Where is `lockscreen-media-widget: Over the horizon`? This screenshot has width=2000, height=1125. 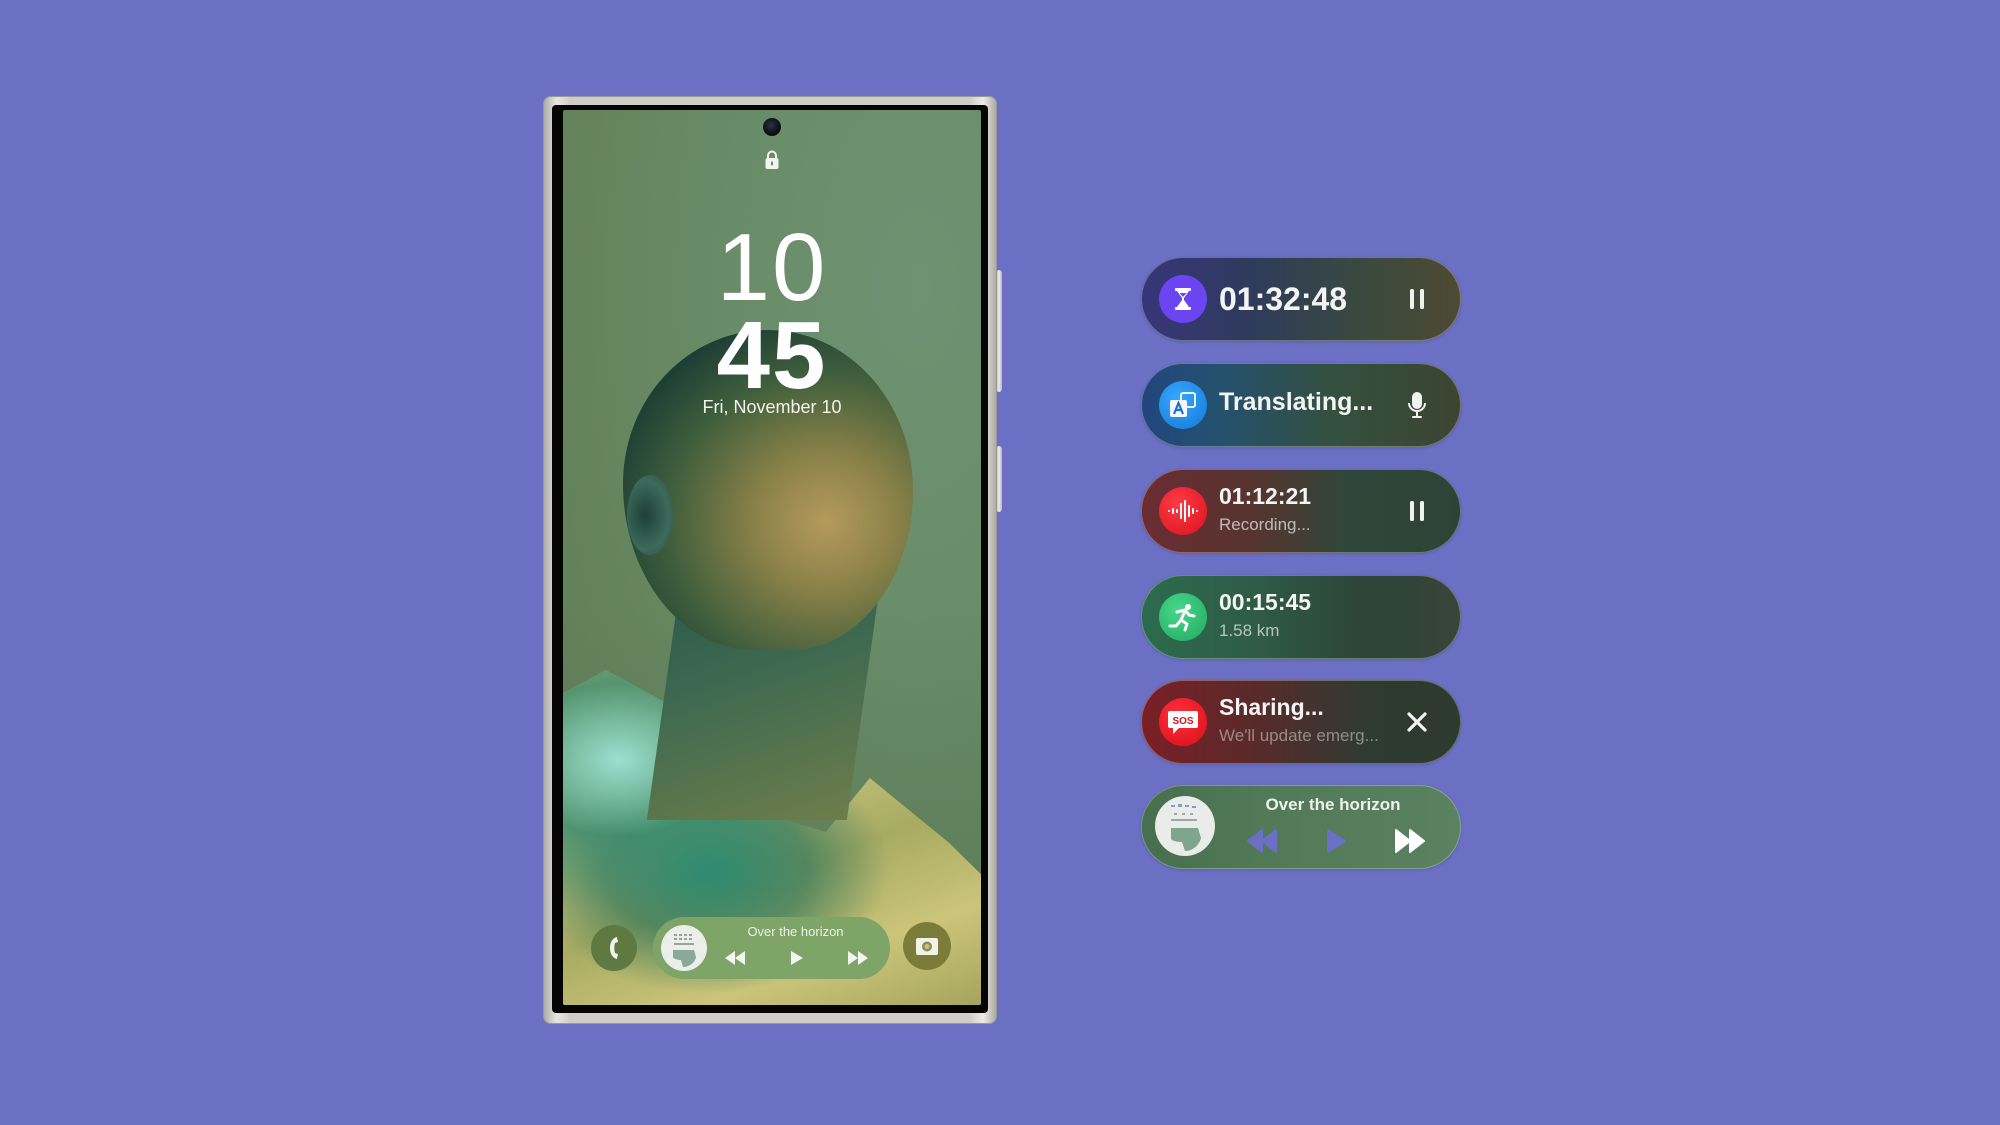
lockscreen-media-widget: Over the horizon is located at coordinates (771, 948).